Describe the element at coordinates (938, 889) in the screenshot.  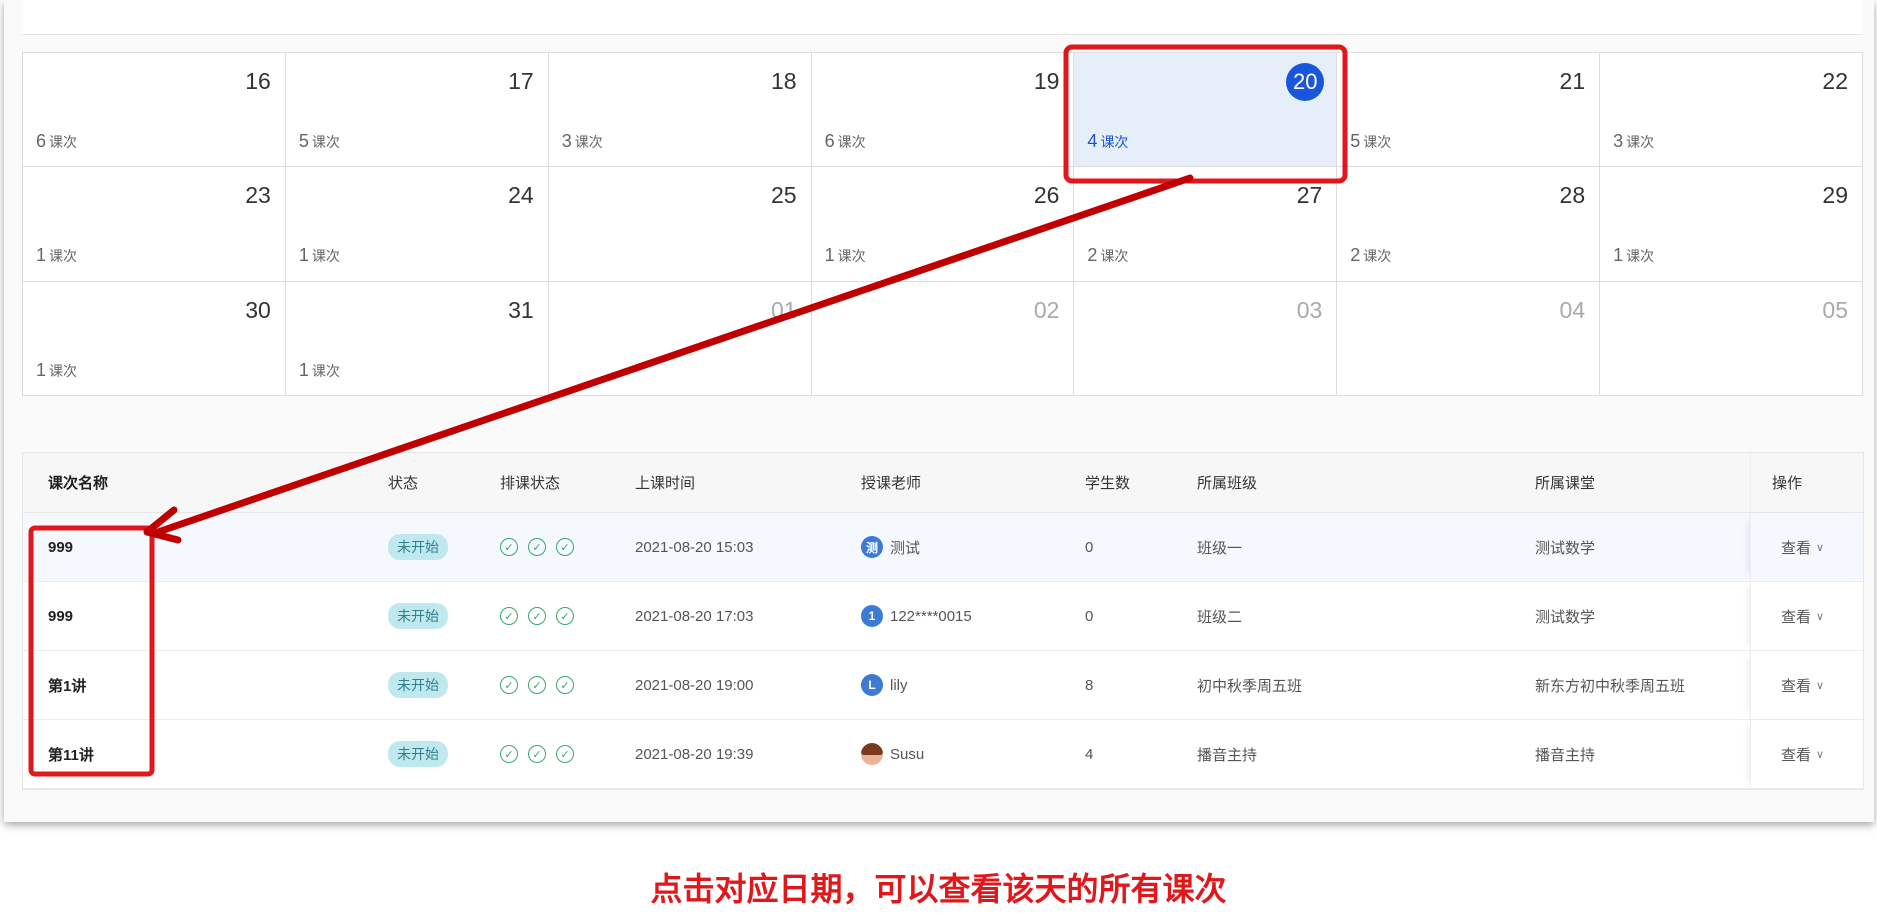
I see `annotation-caption: 点击对应日期，可以查看该天的所有课次` at that location.